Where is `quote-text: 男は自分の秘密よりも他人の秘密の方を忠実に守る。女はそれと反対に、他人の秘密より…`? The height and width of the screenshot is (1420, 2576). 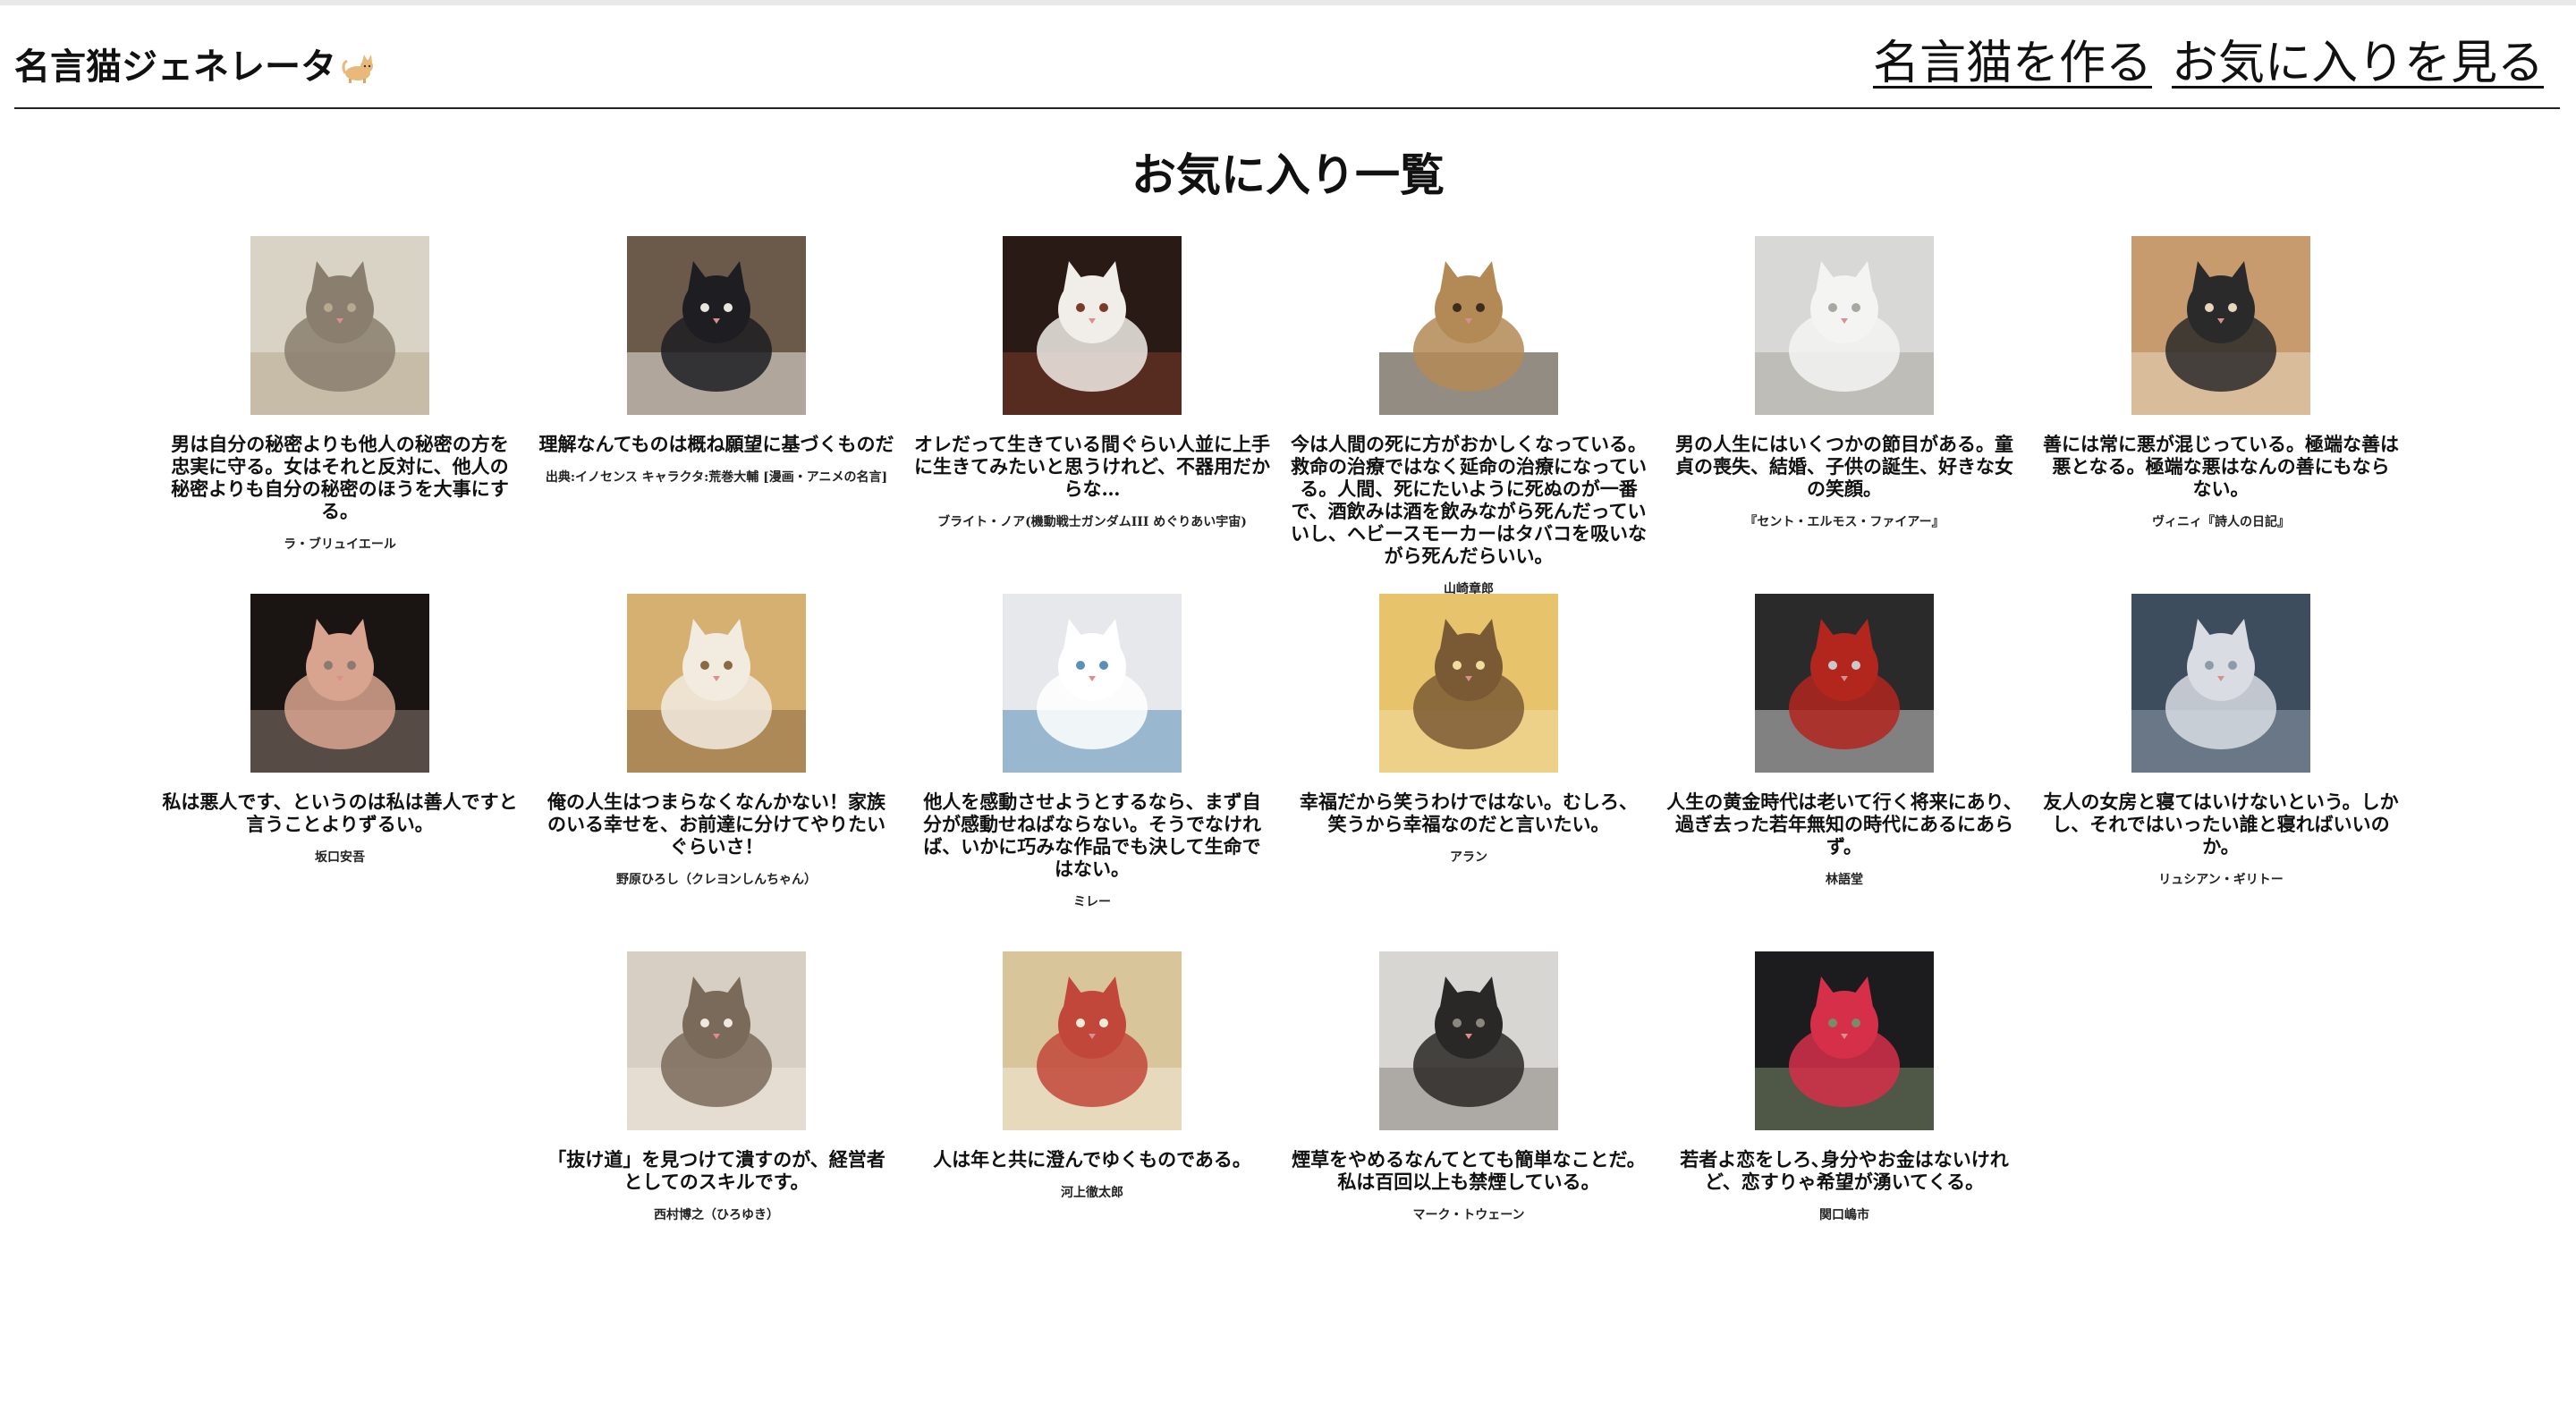
quote-text: 男は自分の秘密よりも他人の秘密の方を忠実に守る。女はそれと反対に、他人の秘密より… is located at coordinates (340, 477).